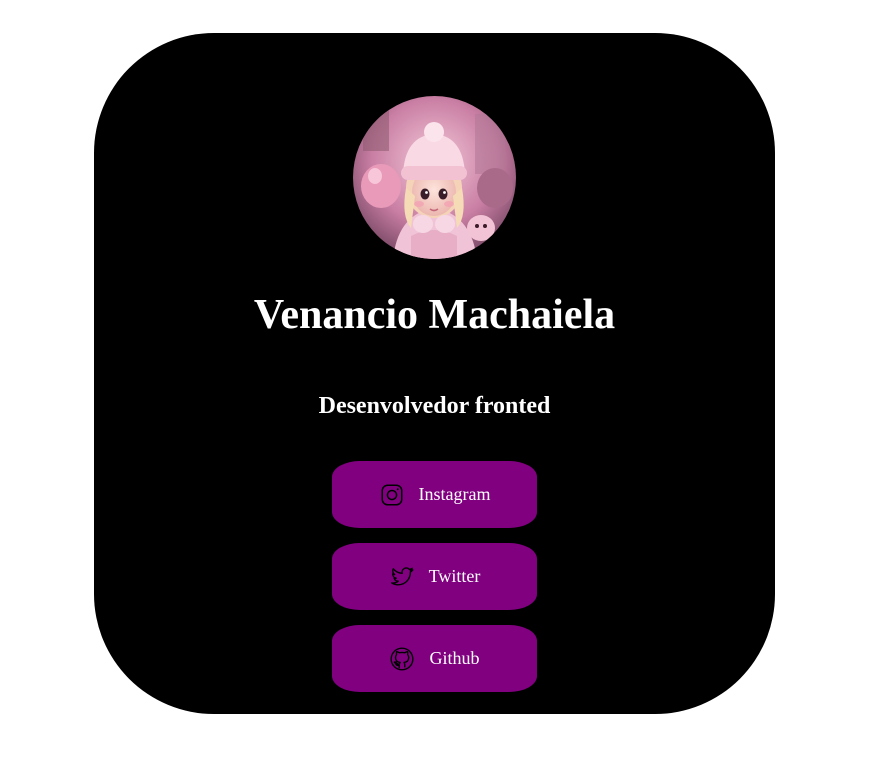 Image resolution: width=883 pixels, height=757 pixels. I want to click on avatar, so click(434, 177).